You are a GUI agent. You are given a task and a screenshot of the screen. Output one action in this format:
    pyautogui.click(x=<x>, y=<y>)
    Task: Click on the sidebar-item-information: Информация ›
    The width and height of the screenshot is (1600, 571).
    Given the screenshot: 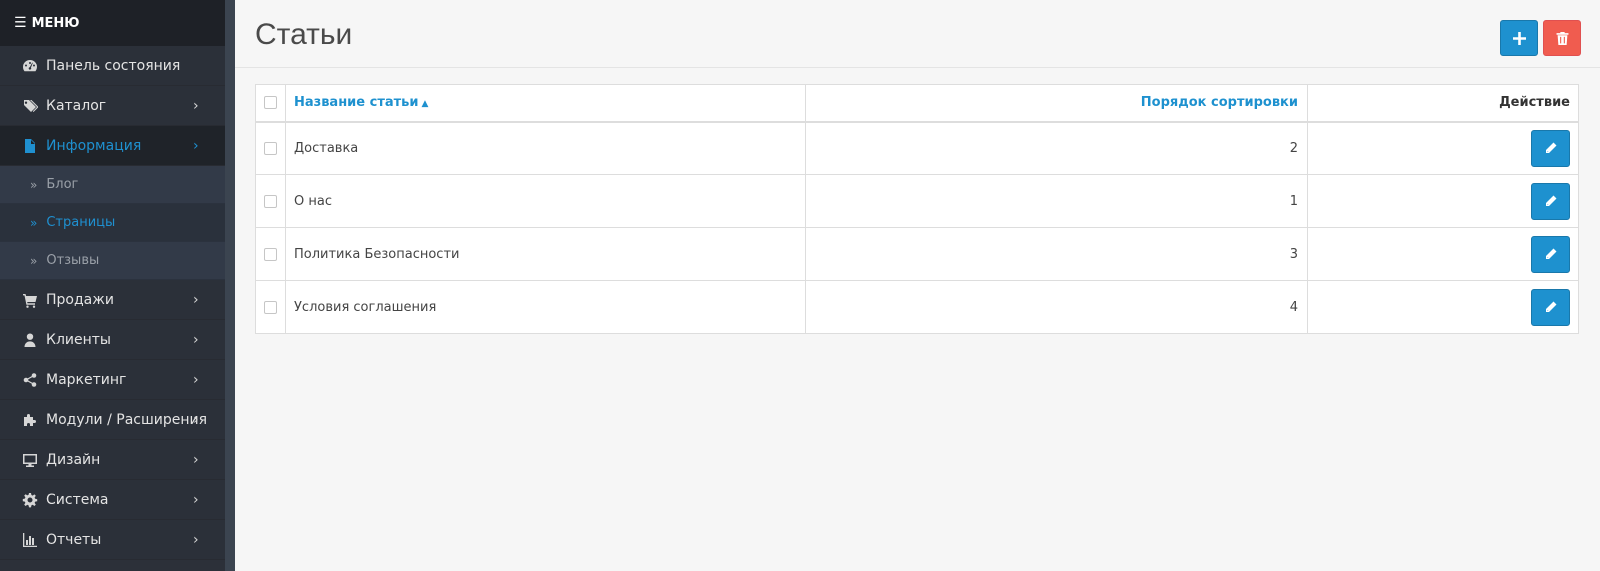 What is the action you would take?
    pyautogui.click(x=117, y=146)
    